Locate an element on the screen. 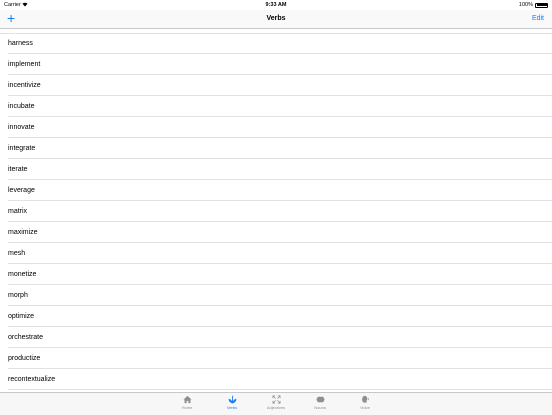  voice-icon is located at coordinates (365, 399).